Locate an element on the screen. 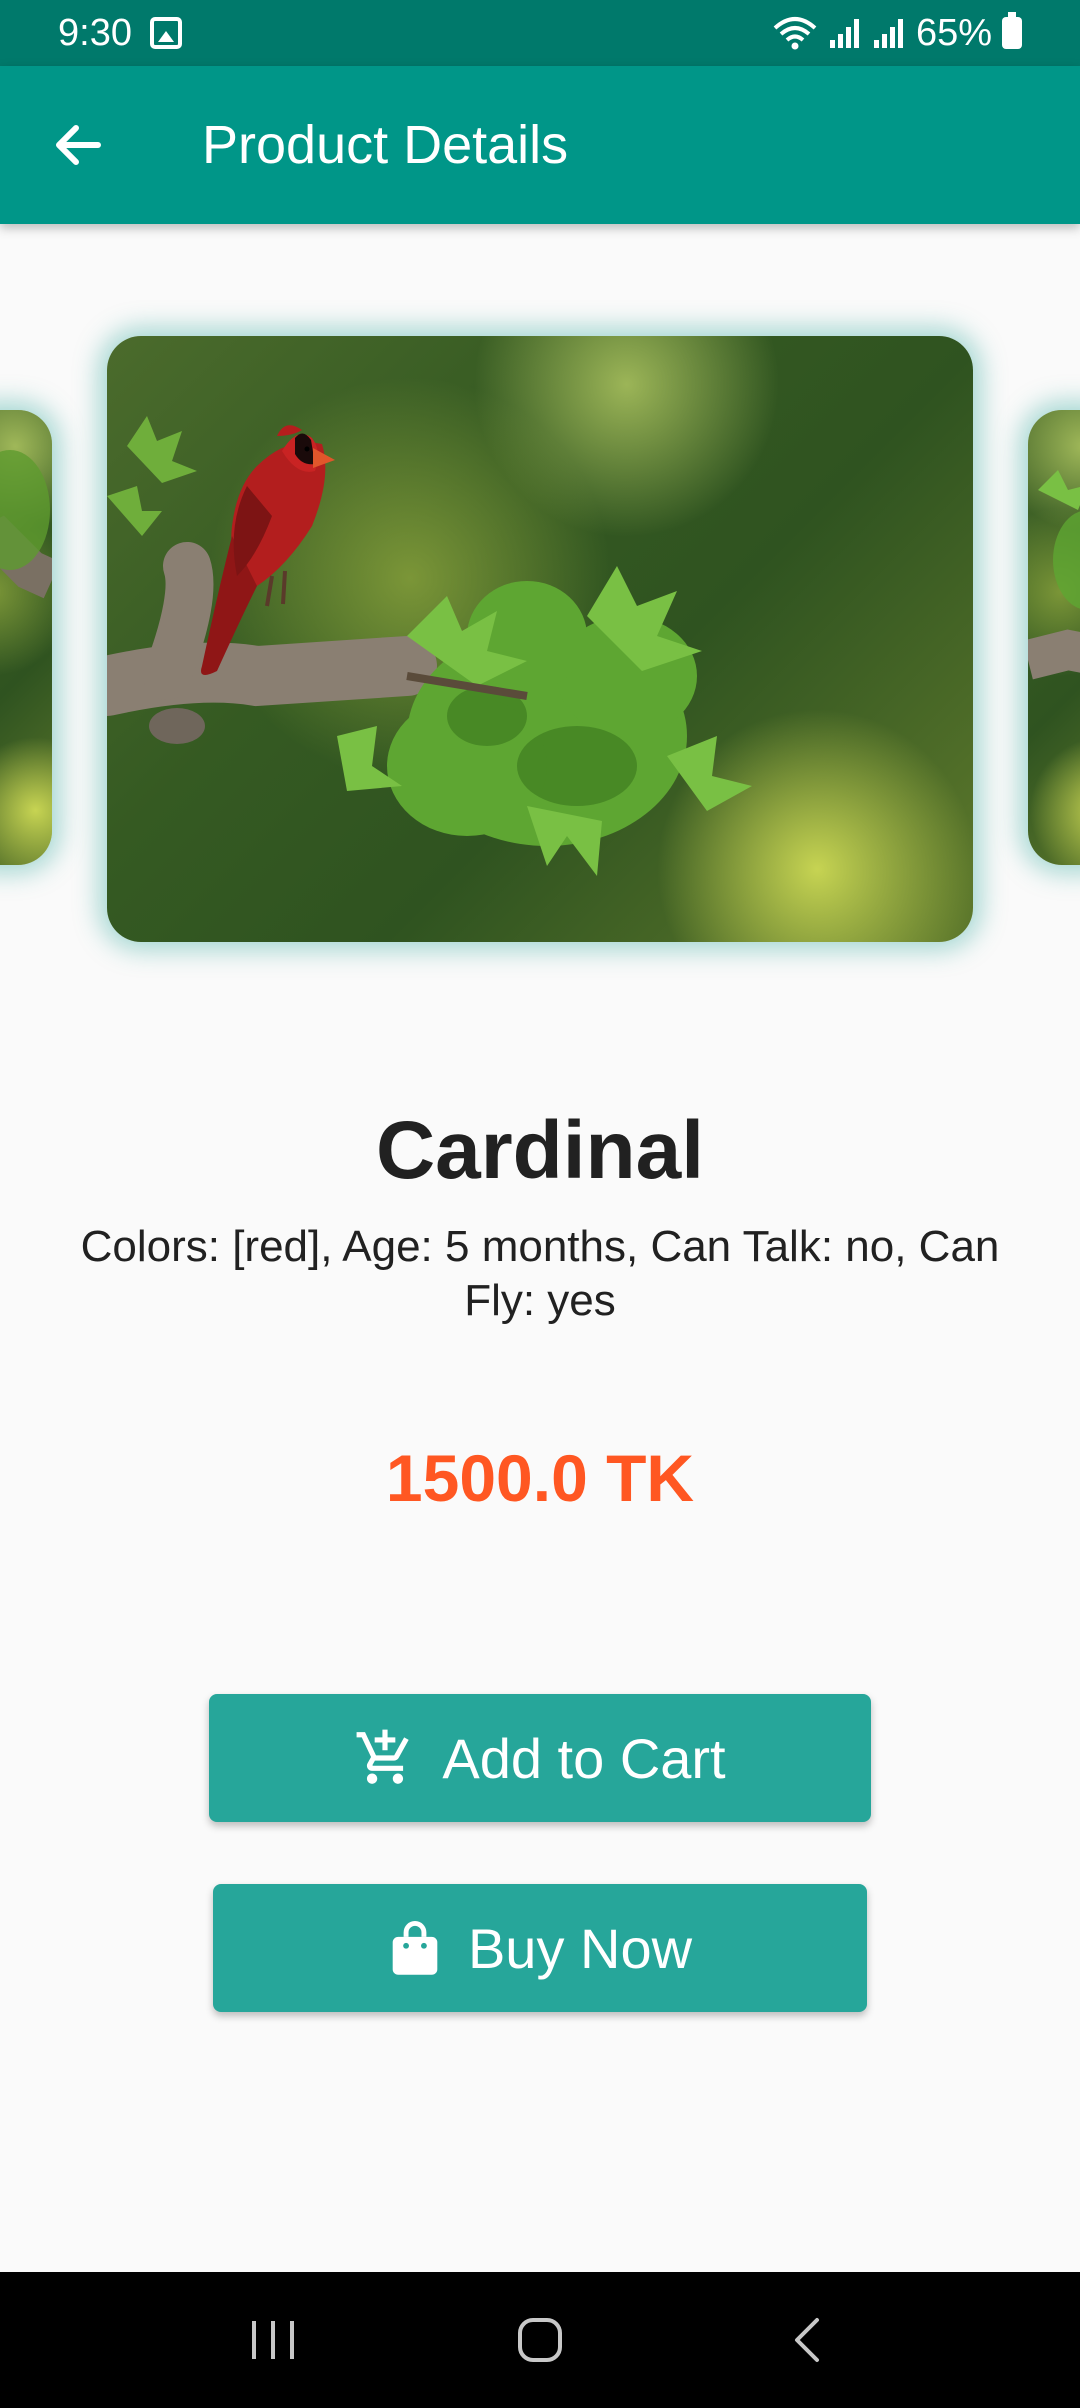 This screenshot has height=2408, width=1080. product-price: 1500.0 TK is located at coordinates (540, 1478).